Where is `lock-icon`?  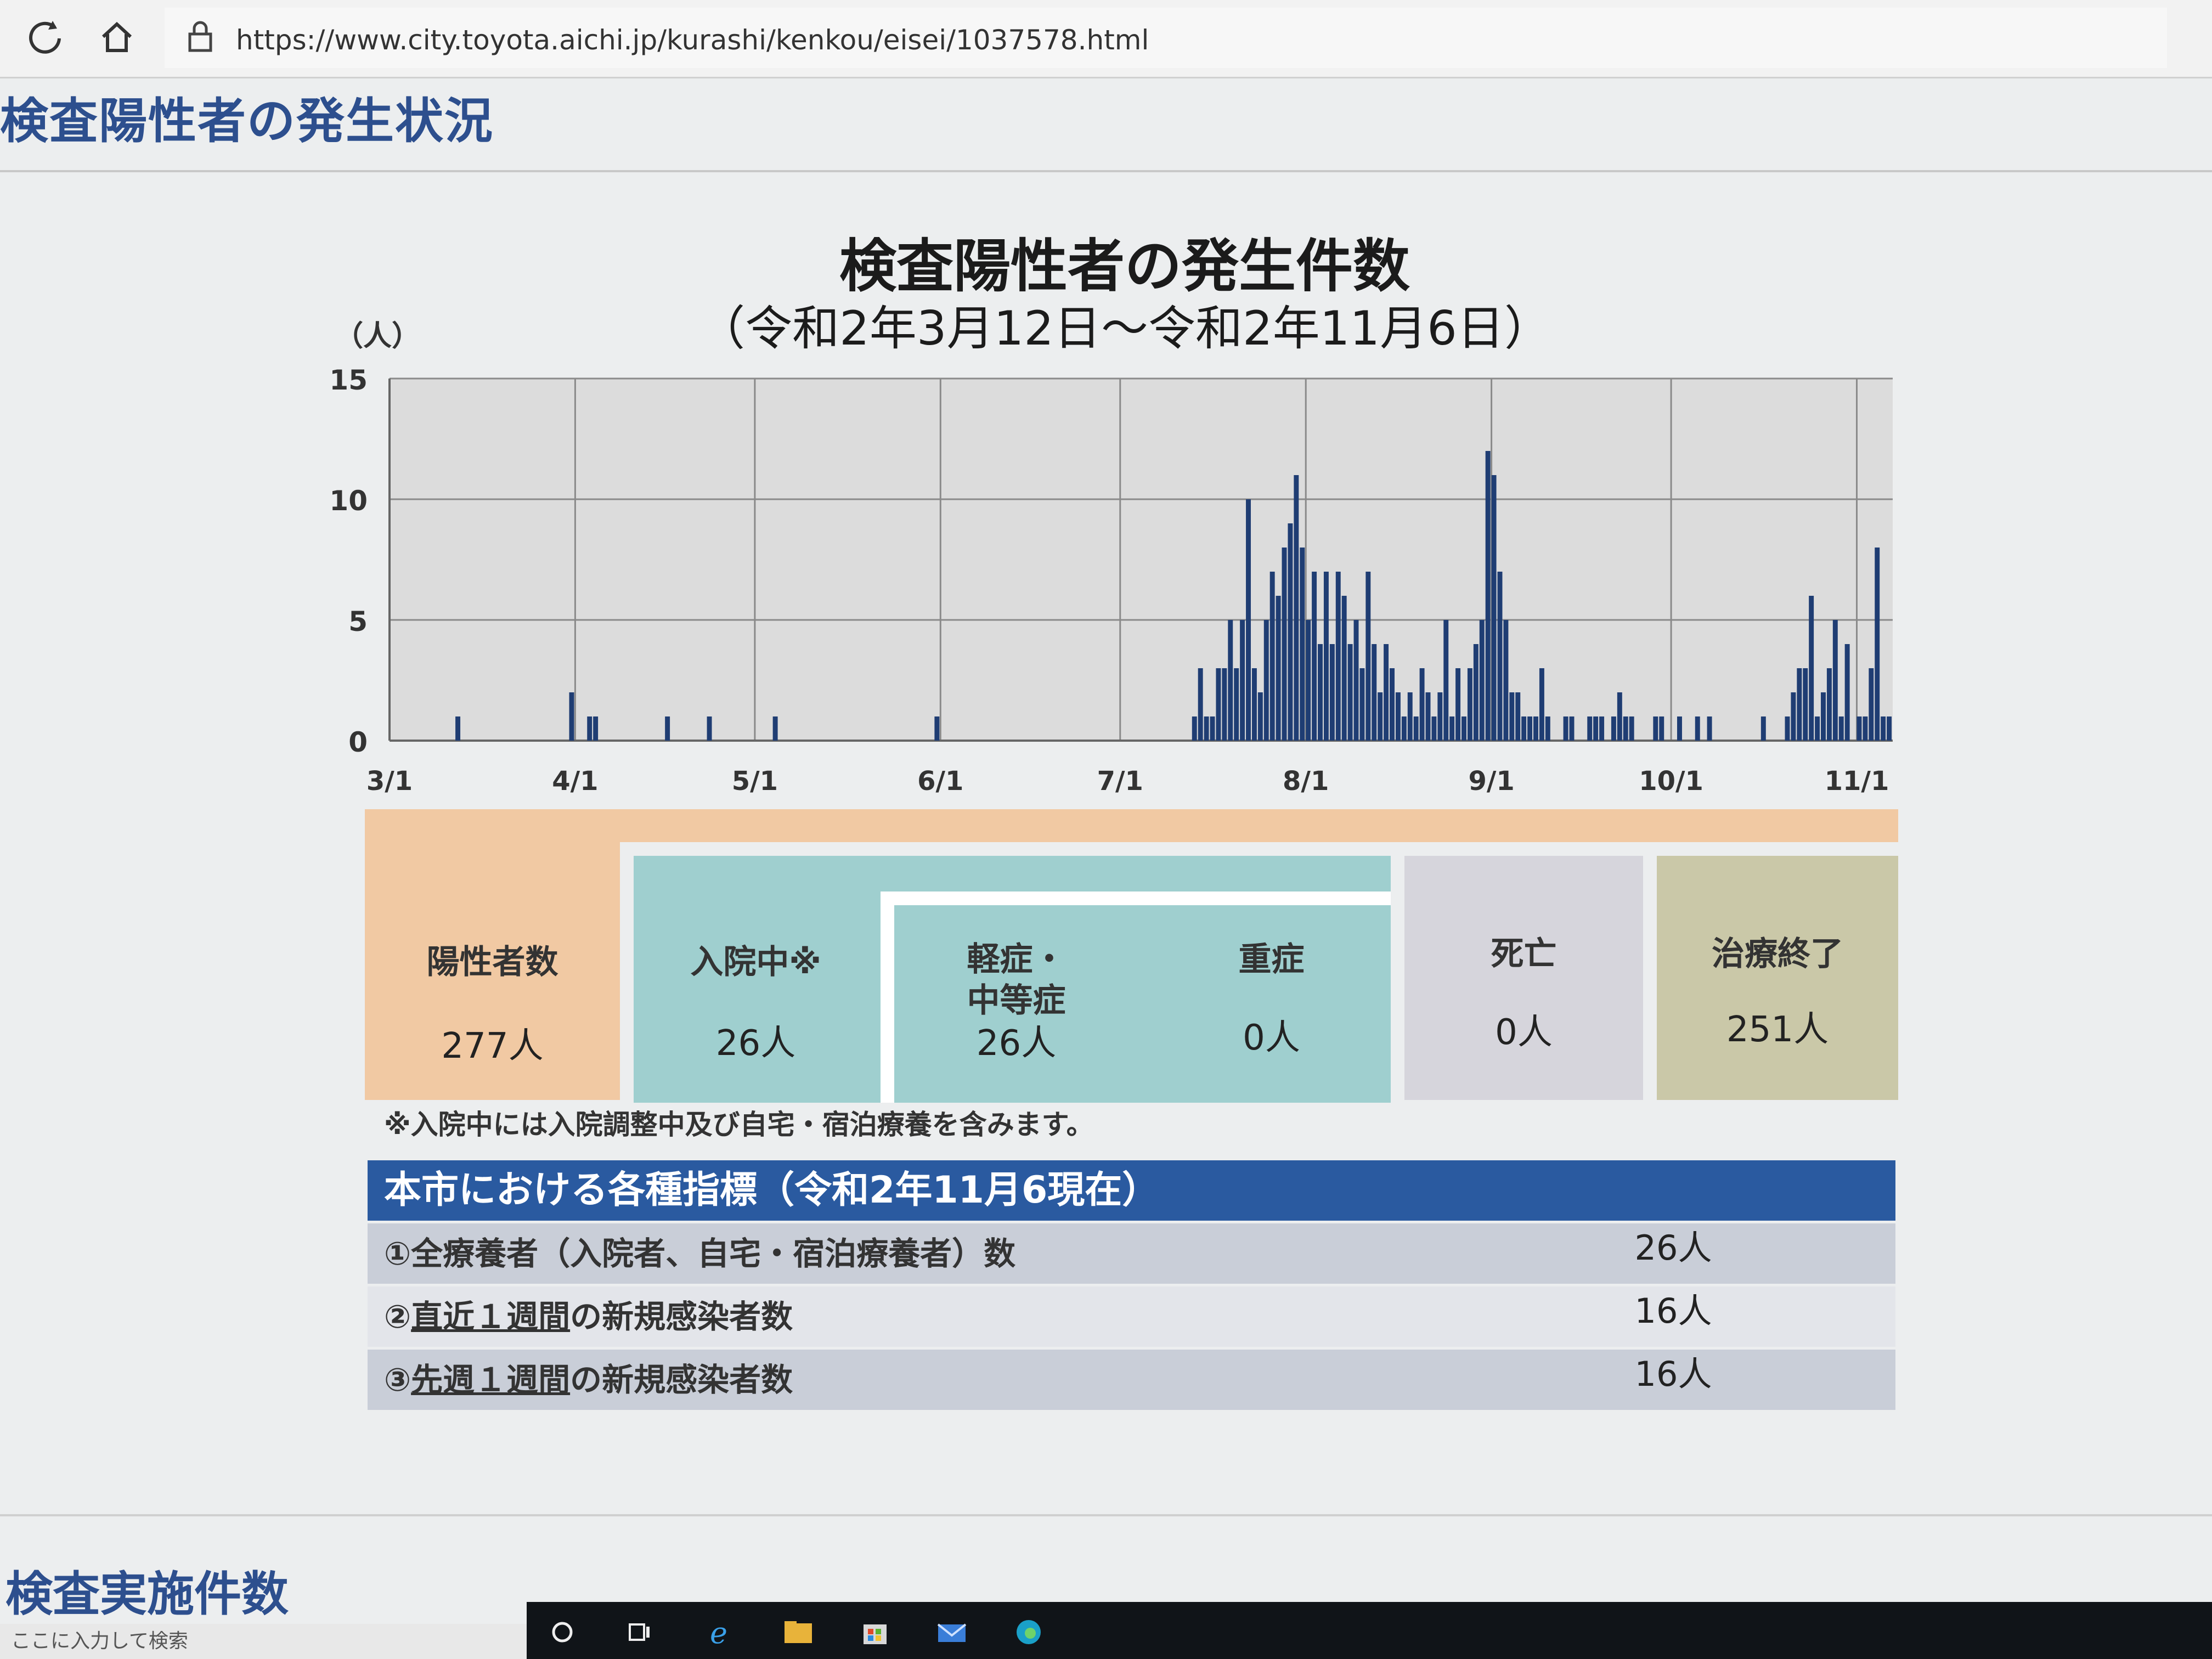
lock-icon is located at coordinates (200, 36).